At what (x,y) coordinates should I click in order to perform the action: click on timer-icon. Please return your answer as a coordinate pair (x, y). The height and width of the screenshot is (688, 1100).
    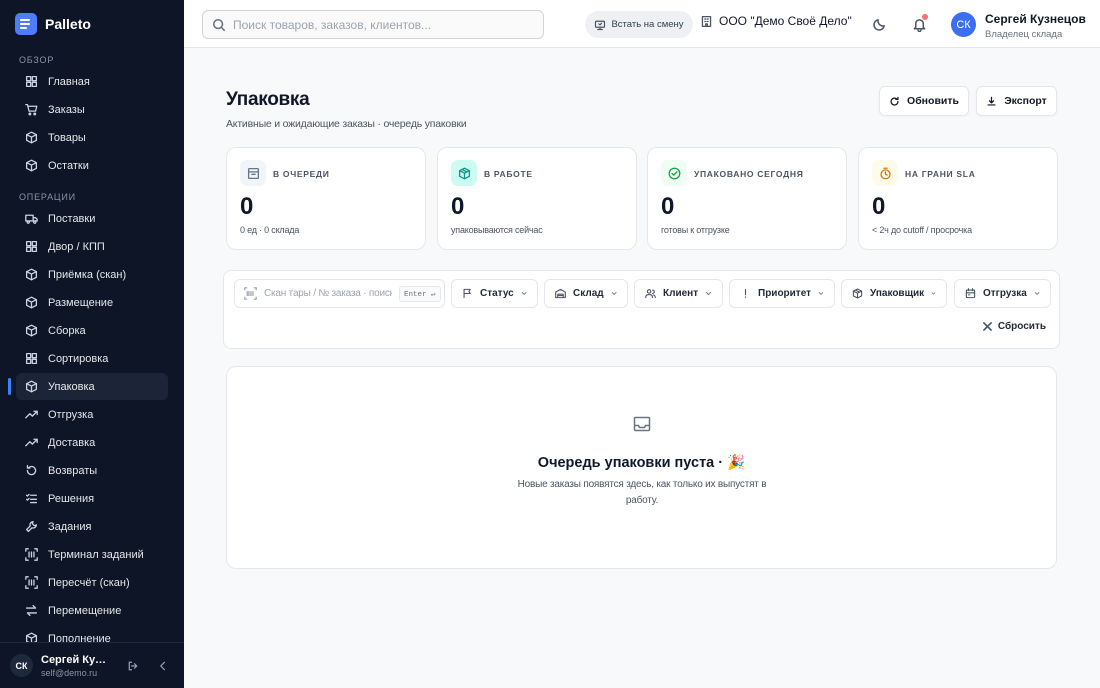
    Looking at the image, I should click on (885, 173).